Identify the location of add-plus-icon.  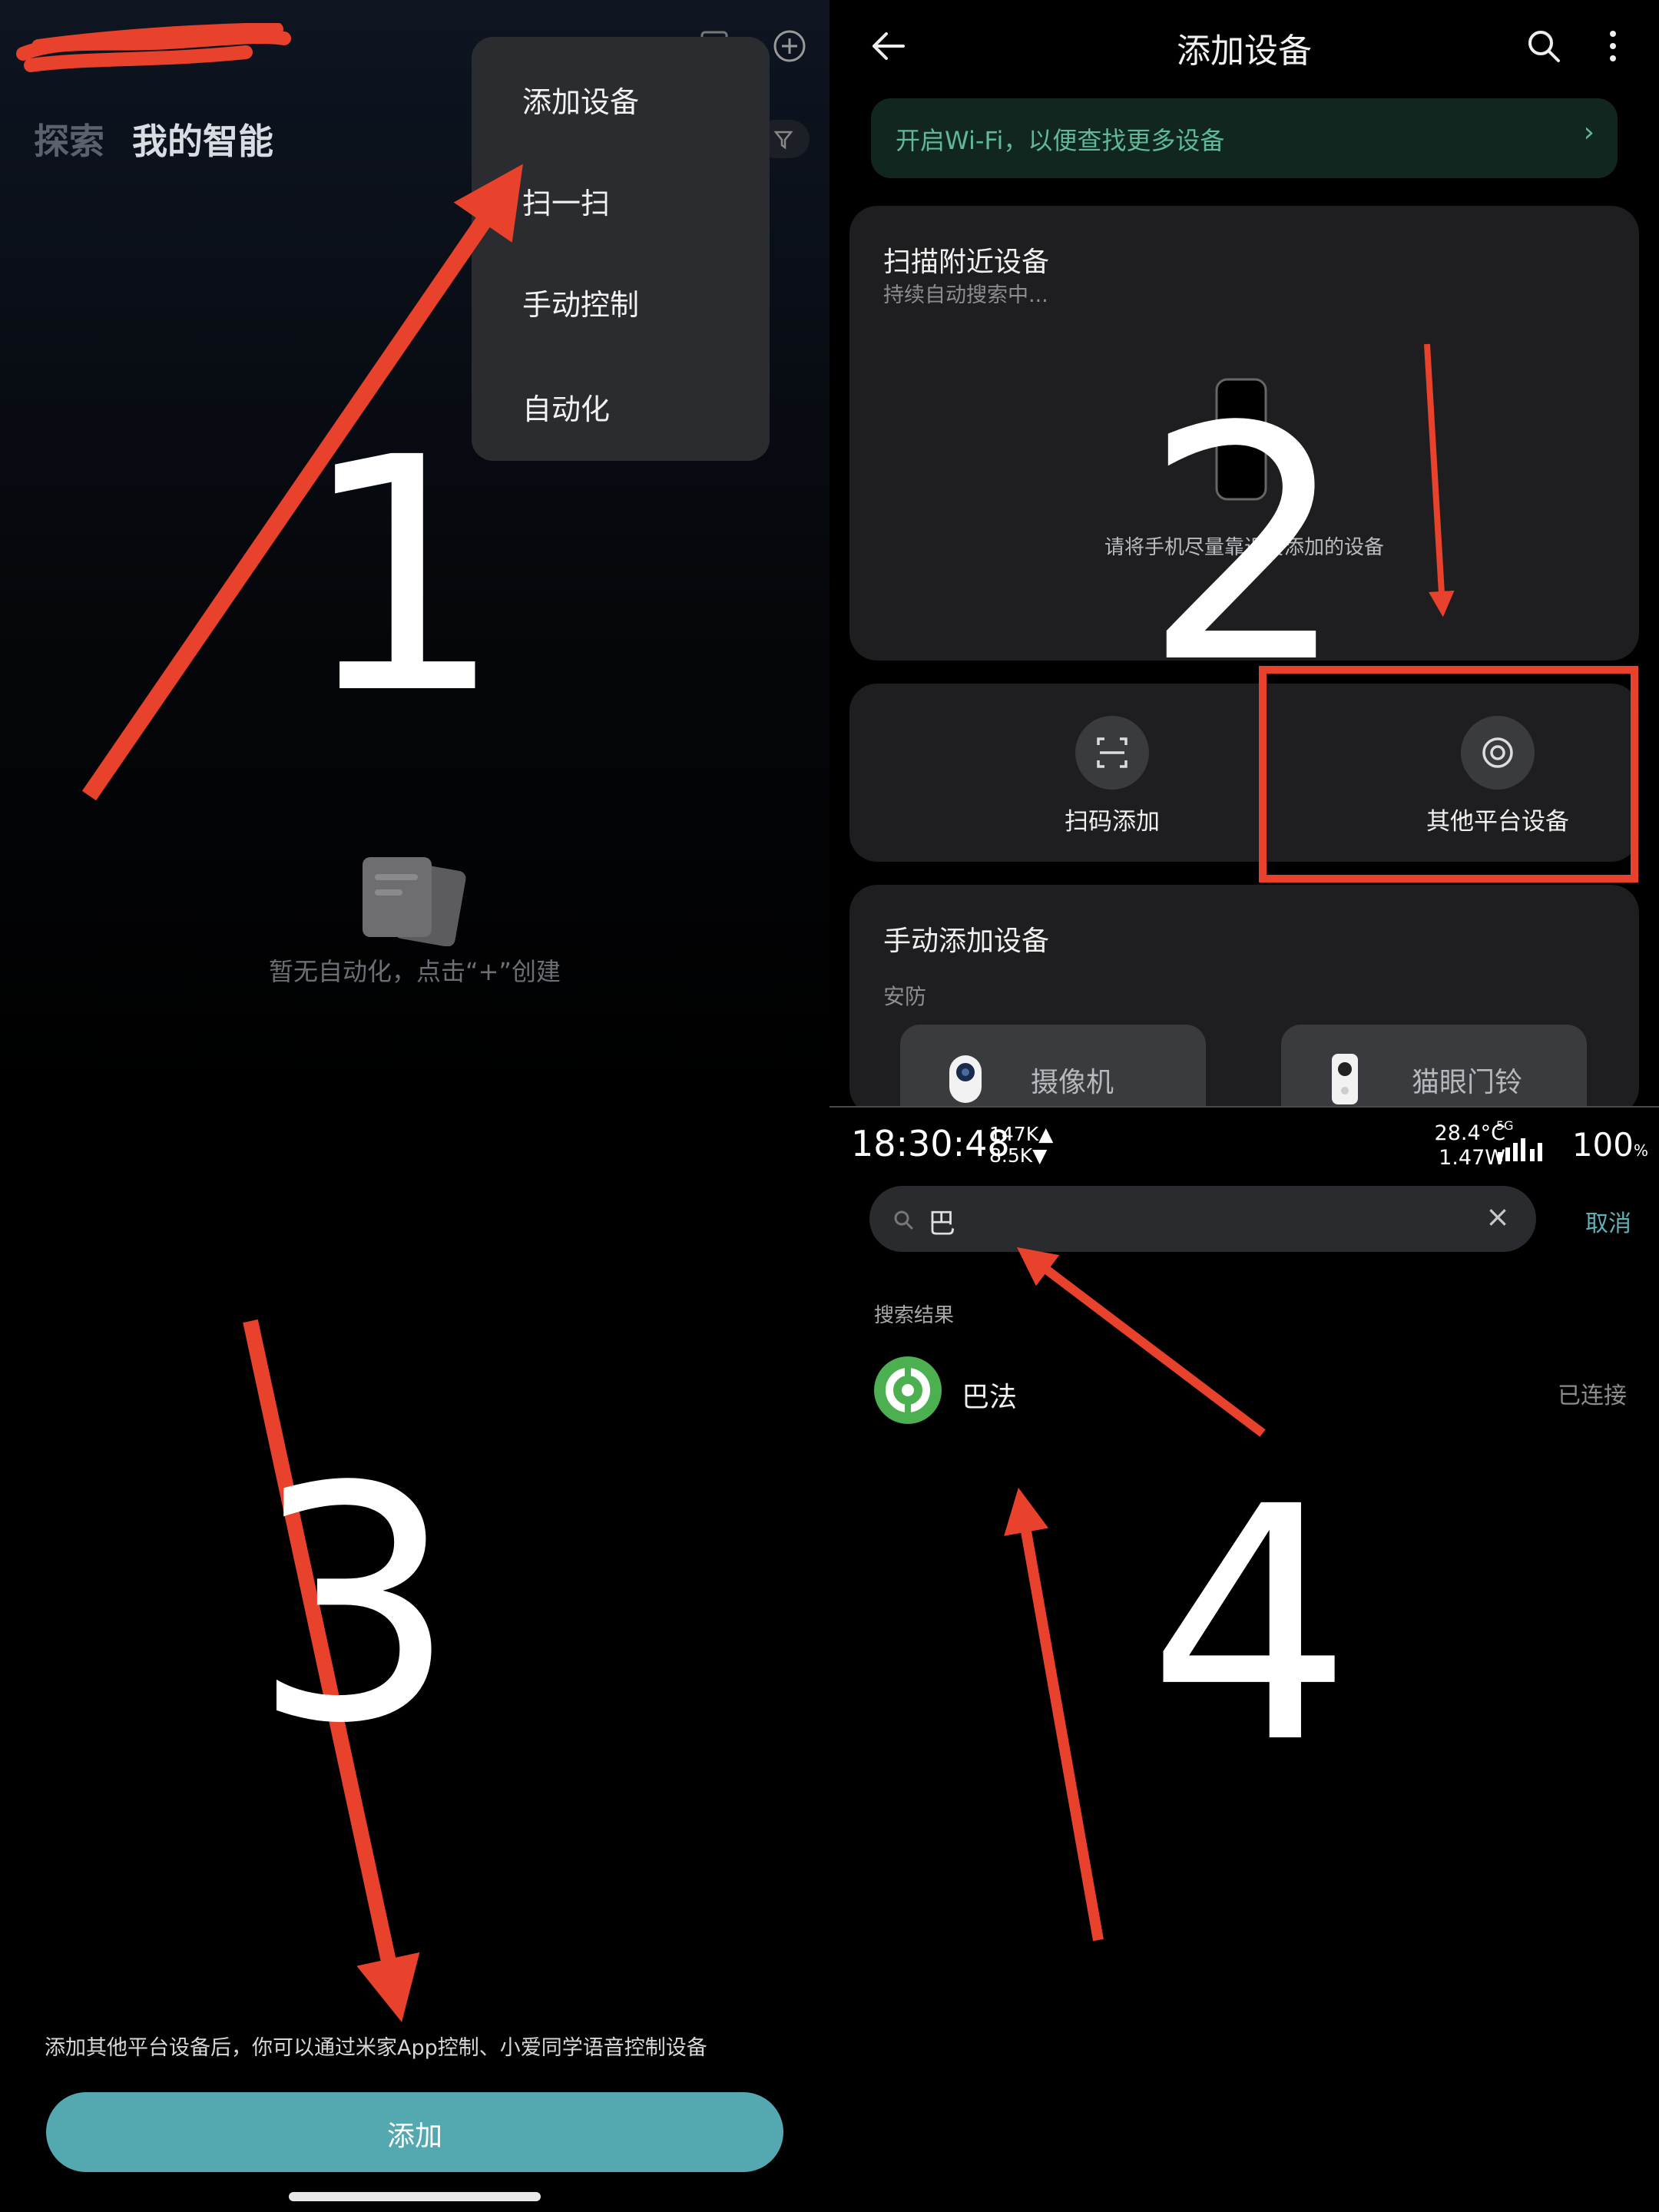
(789, 46).